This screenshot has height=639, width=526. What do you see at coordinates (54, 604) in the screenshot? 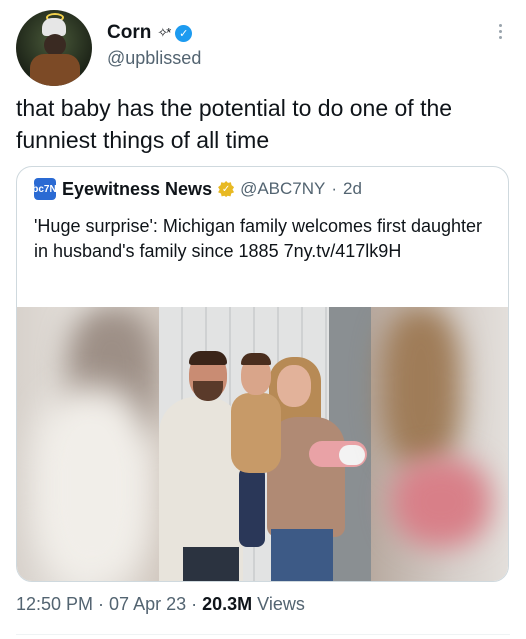
I see `tweet-time: 12:50 PM` at bounding box center [54, 604].